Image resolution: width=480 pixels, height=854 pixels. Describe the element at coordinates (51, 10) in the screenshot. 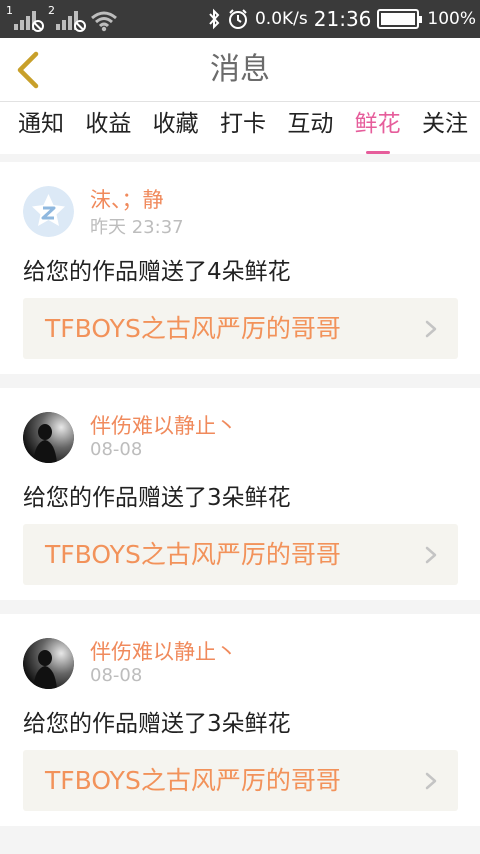

I see `sim2-label: 2` at that location.